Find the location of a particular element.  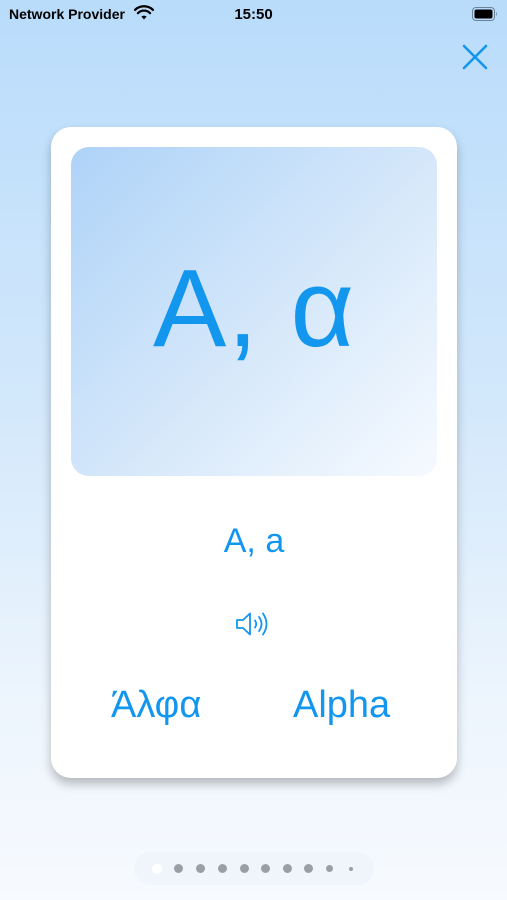

status-bar: Network Provider 15:50 is located at coordinates (253, 14).